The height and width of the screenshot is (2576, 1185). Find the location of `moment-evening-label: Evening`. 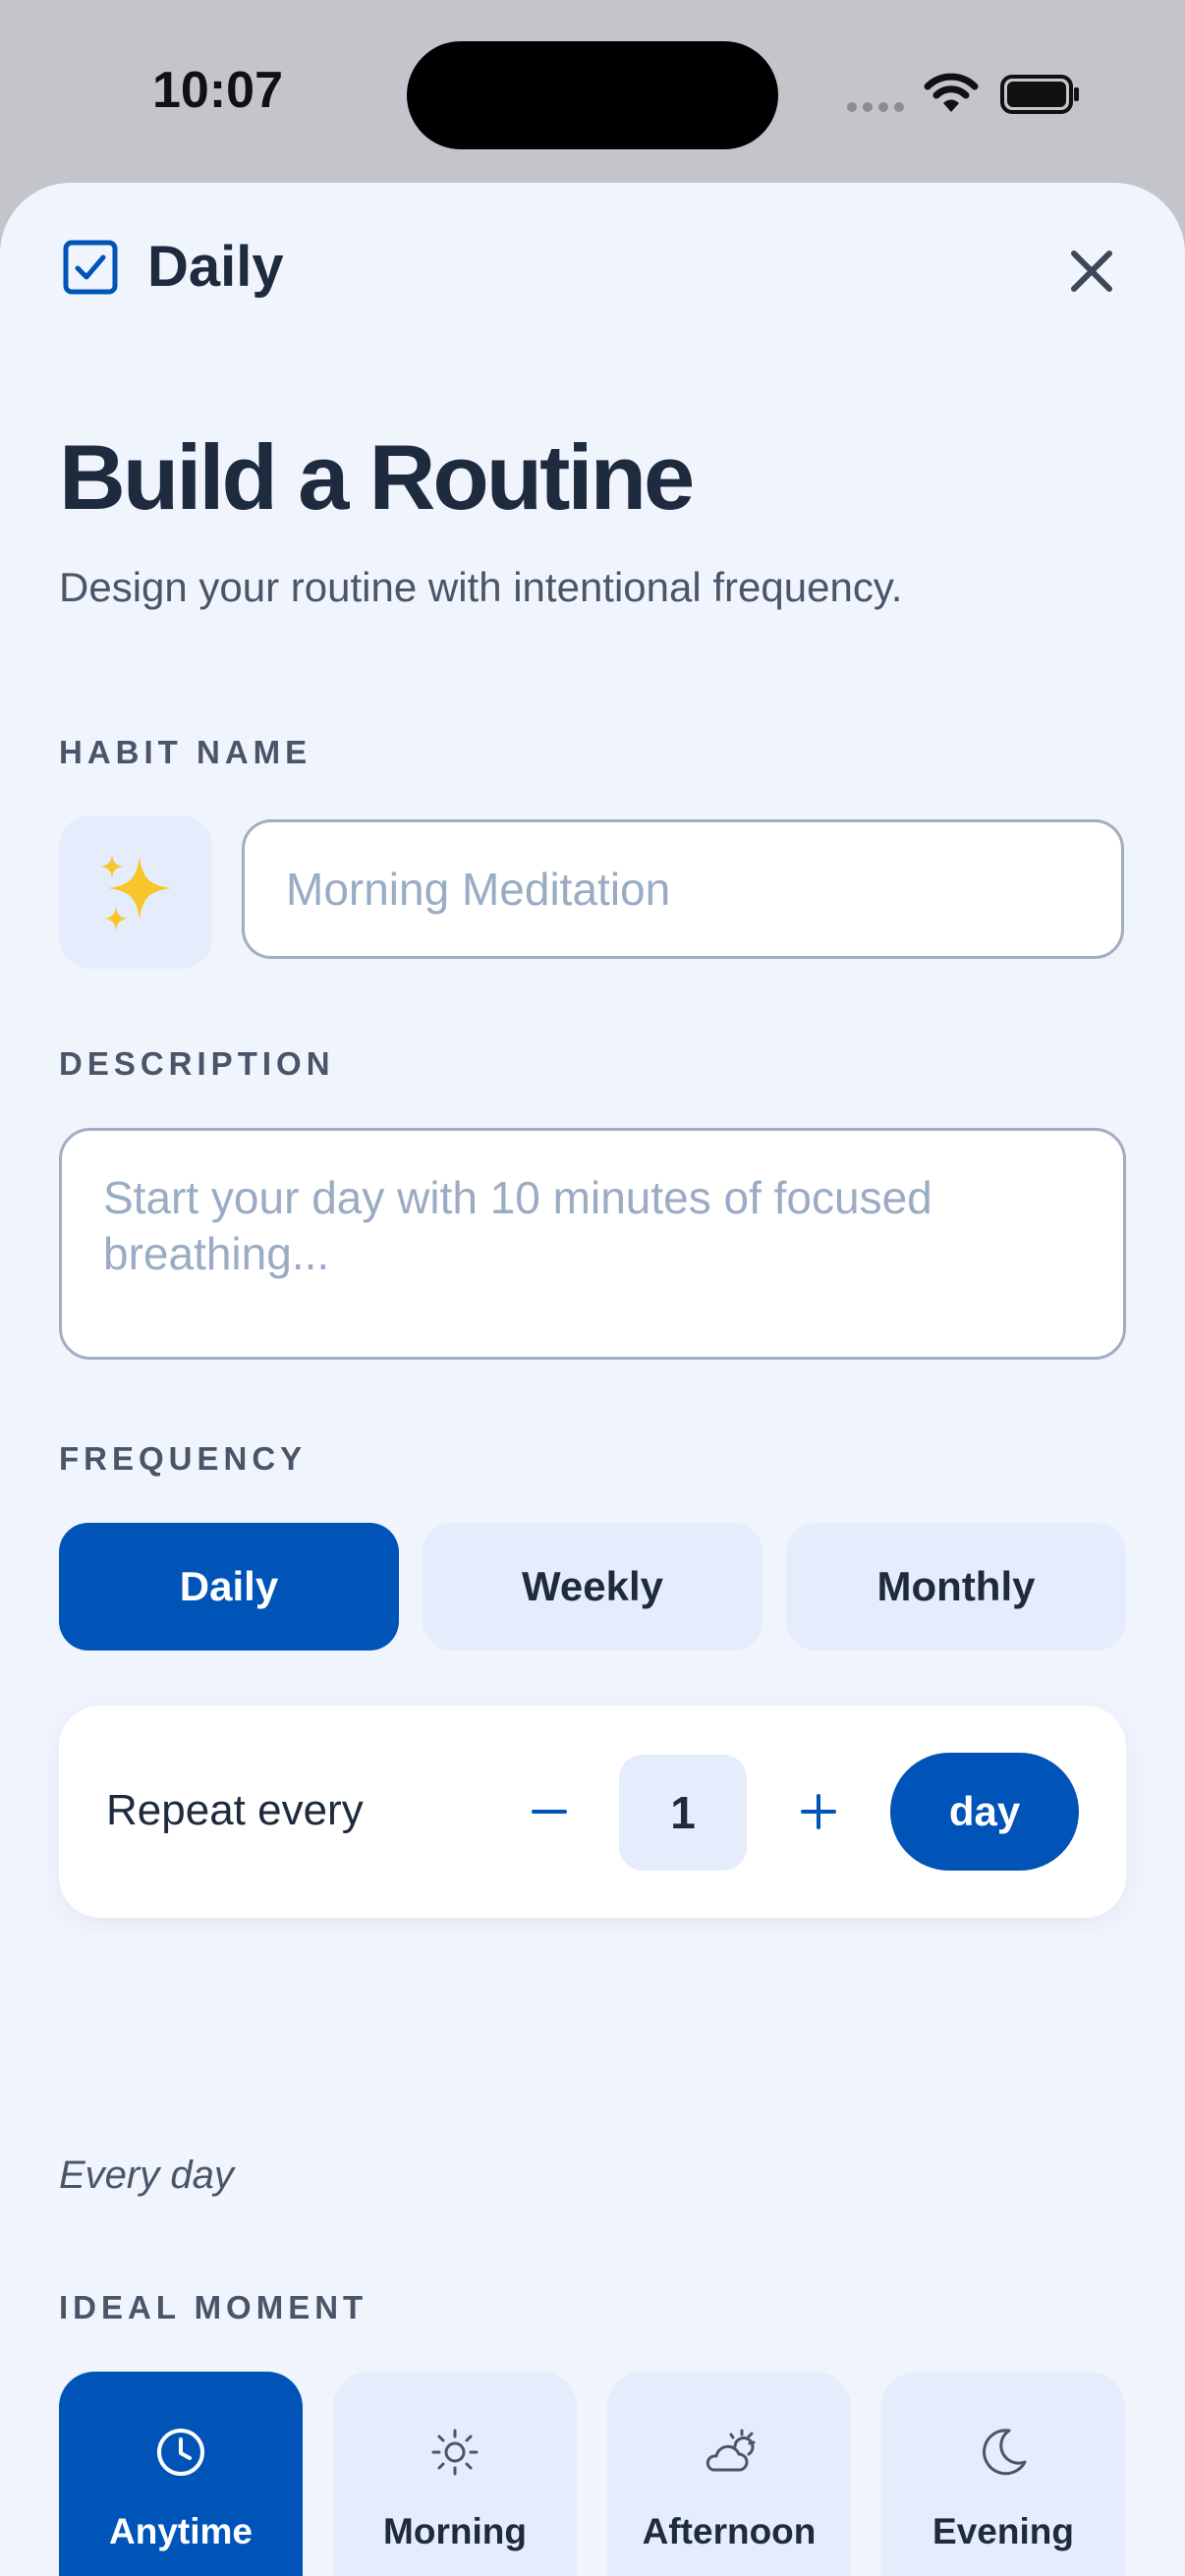

moment-evening-label: Evening is located at coordinates (1003, 2531).